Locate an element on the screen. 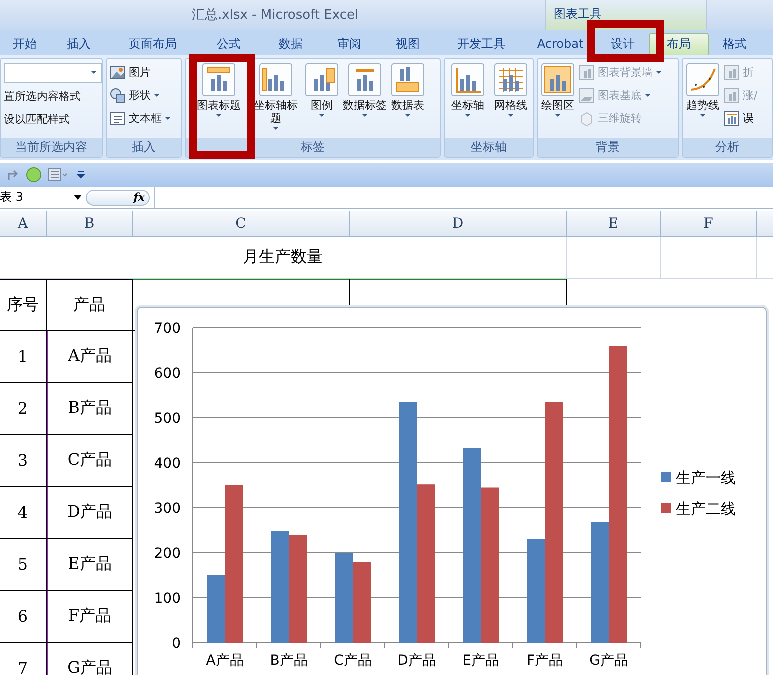 Image resolution: width=773 pixels, height=675 pixels. picture-icon is located at coordinates (118, 72).